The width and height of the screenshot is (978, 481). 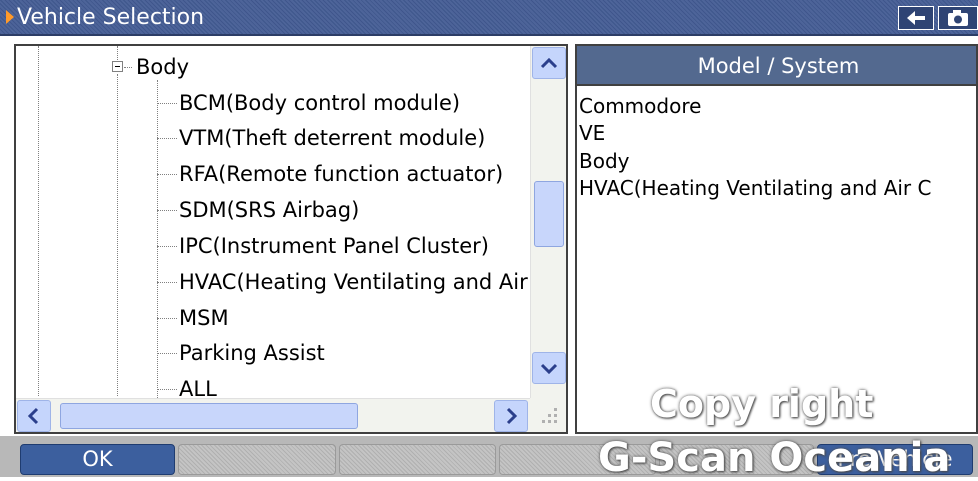 I want to click on camera-button, so click(x=958, y=18).